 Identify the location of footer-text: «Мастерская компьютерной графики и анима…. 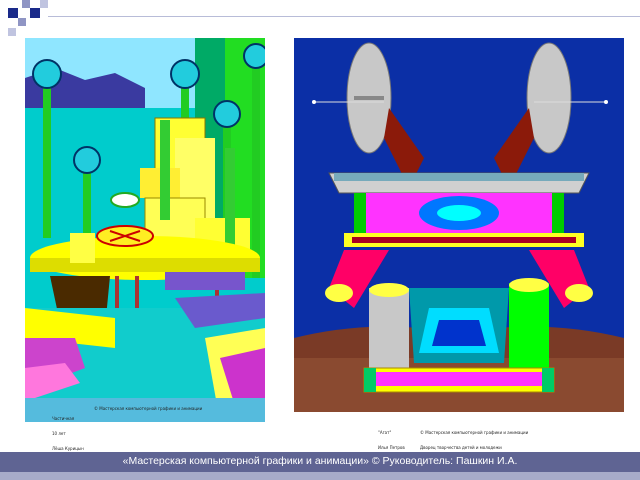
(320, 461).